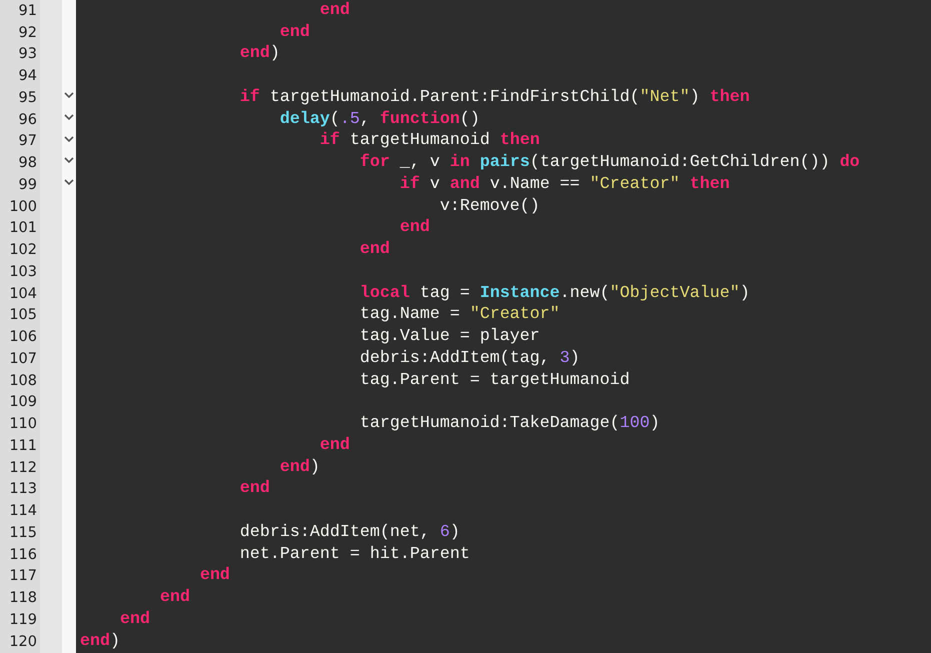 This screenshot has height=653, width=931. Describe the element at coordinates (23, 620) in the screenshot. I see `line-number: 119` at that location.